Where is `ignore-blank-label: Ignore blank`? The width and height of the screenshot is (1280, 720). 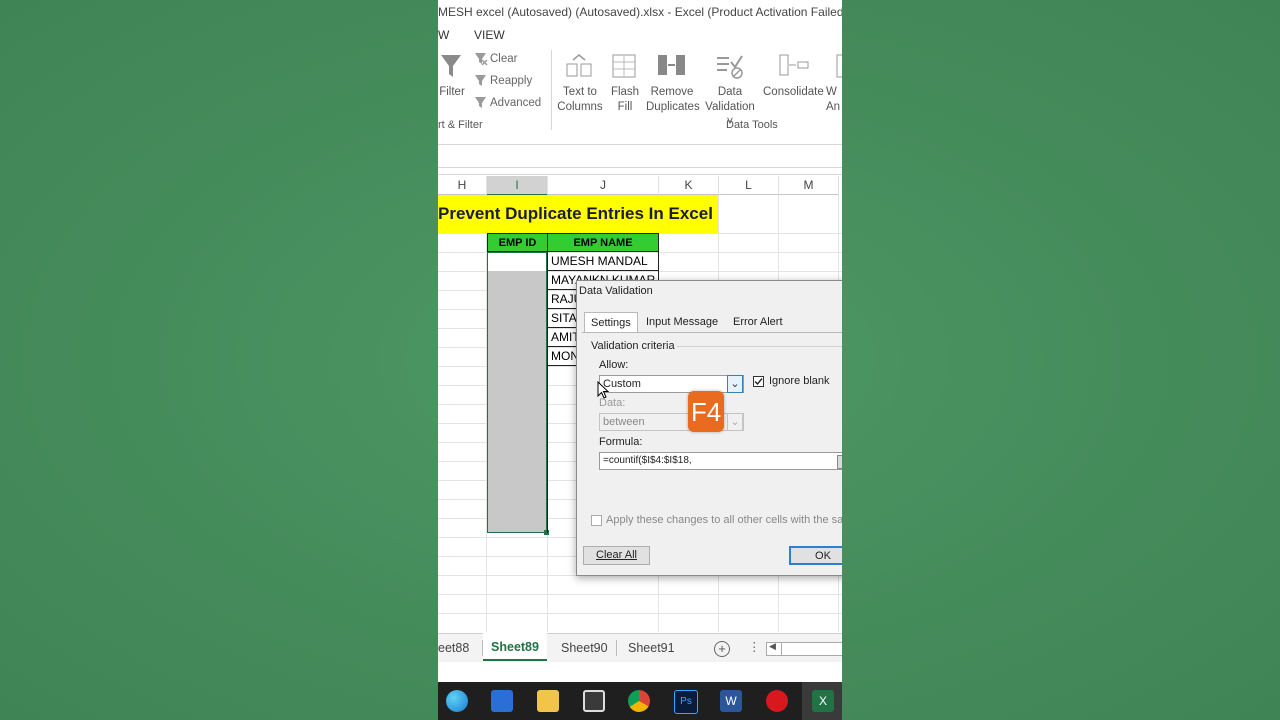 ignore-blank-label: Ignore blank is located at coordinates (799, 381).